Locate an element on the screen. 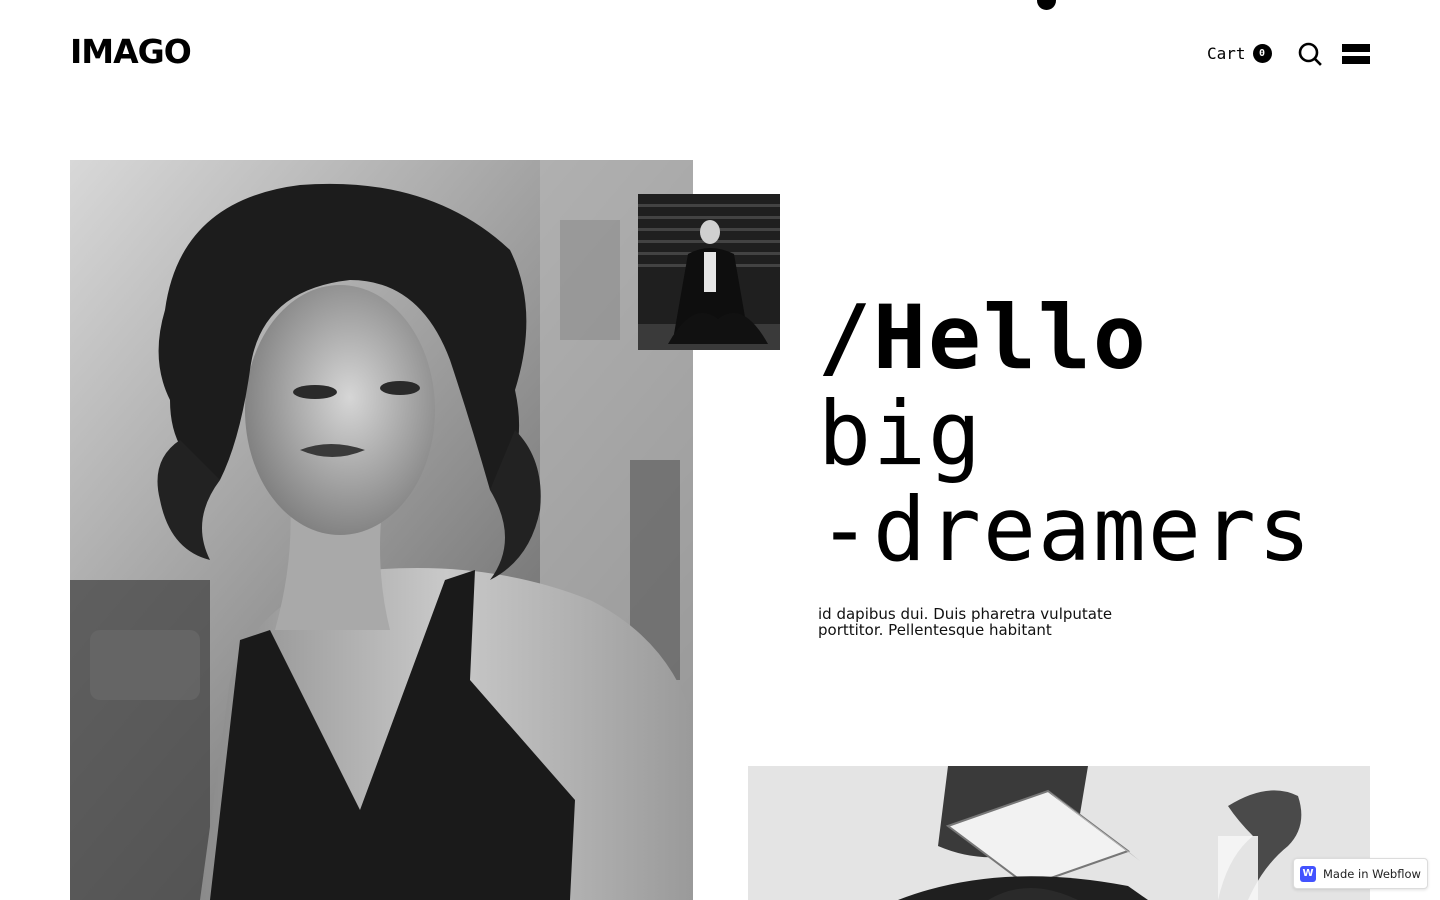 This screenshot has height=900, width=1440. menu-button is located at coordinates (1356, 54).